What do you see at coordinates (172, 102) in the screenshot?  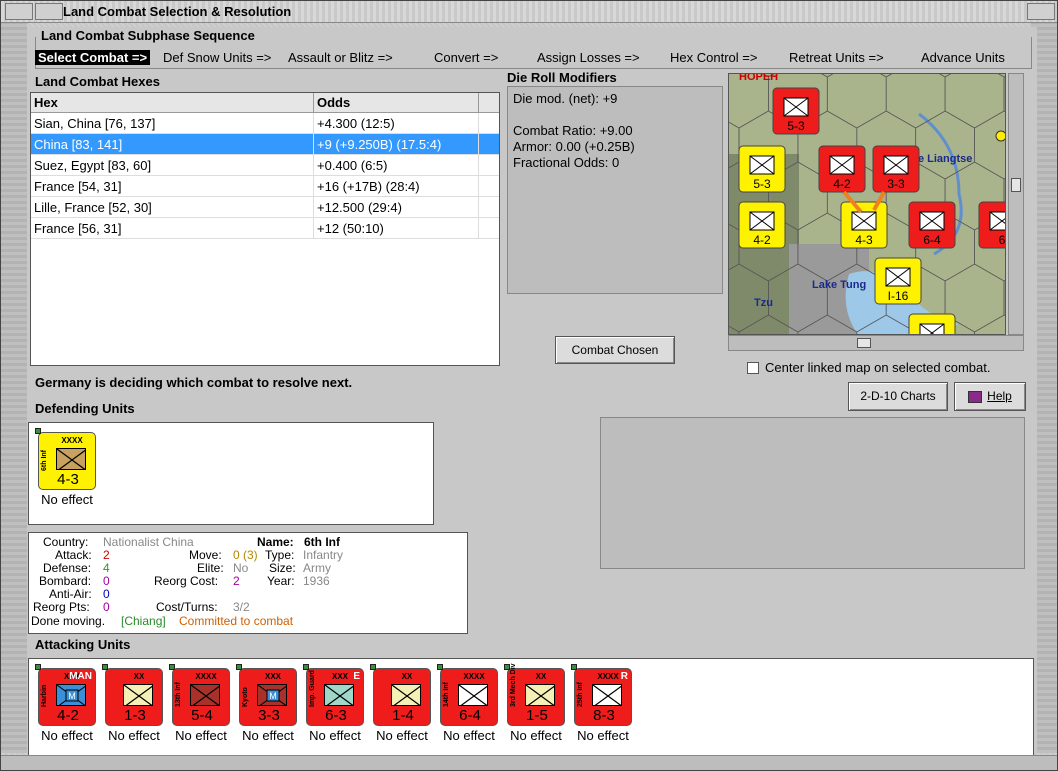 I see `column-hex: Hex` at bounding box center [172, 102].